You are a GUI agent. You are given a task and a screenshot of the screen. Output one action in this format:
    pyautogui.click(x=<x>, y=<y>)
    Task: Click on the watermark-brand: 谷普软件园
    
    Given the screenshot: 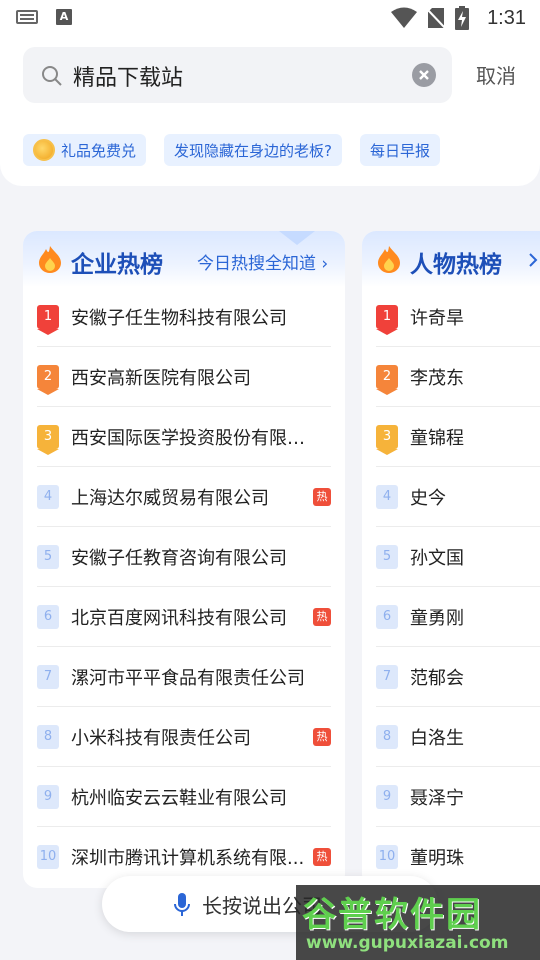 What is the action you would take?
    pyautogui.click(x=392, y=915)
    